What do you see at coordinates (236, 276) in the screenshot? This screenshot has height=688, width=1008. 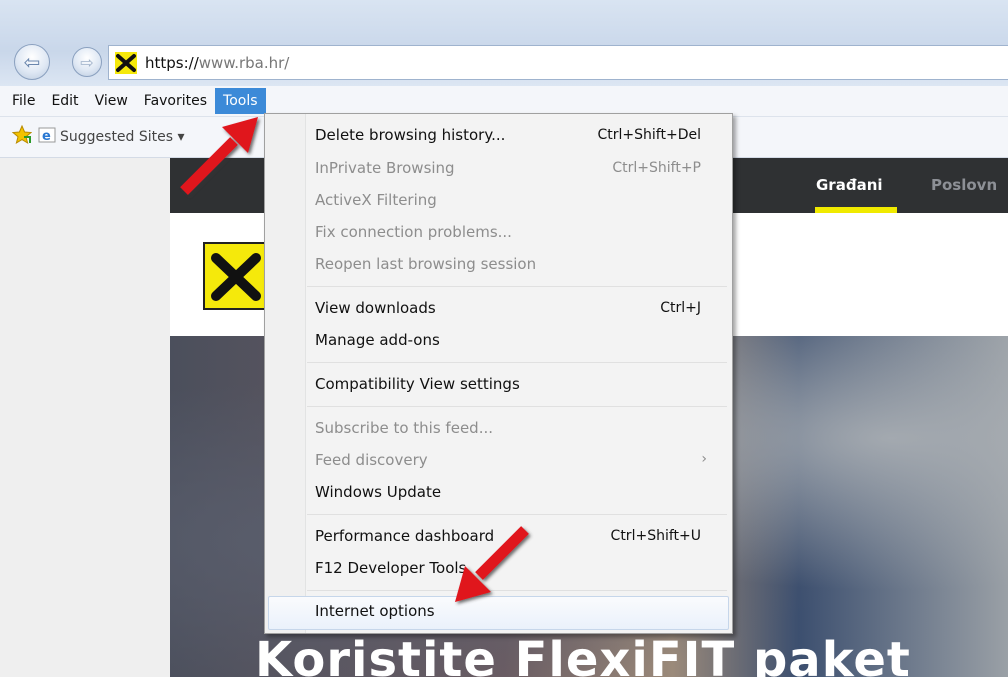 I see `raiffeisen-logo-icon` at bounding box center [236, 276].